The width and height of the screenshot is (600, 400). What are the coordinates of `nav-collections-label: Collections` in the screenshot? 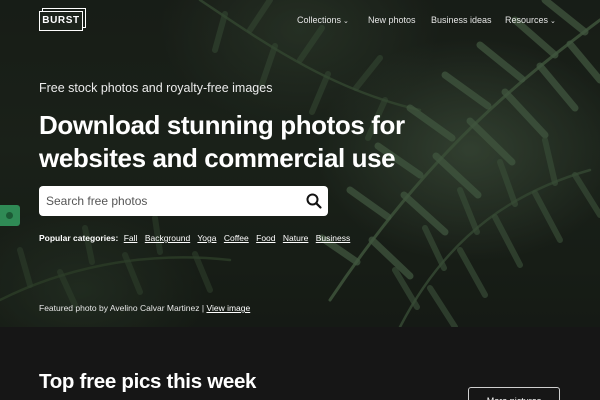 It's located at (319, 20).